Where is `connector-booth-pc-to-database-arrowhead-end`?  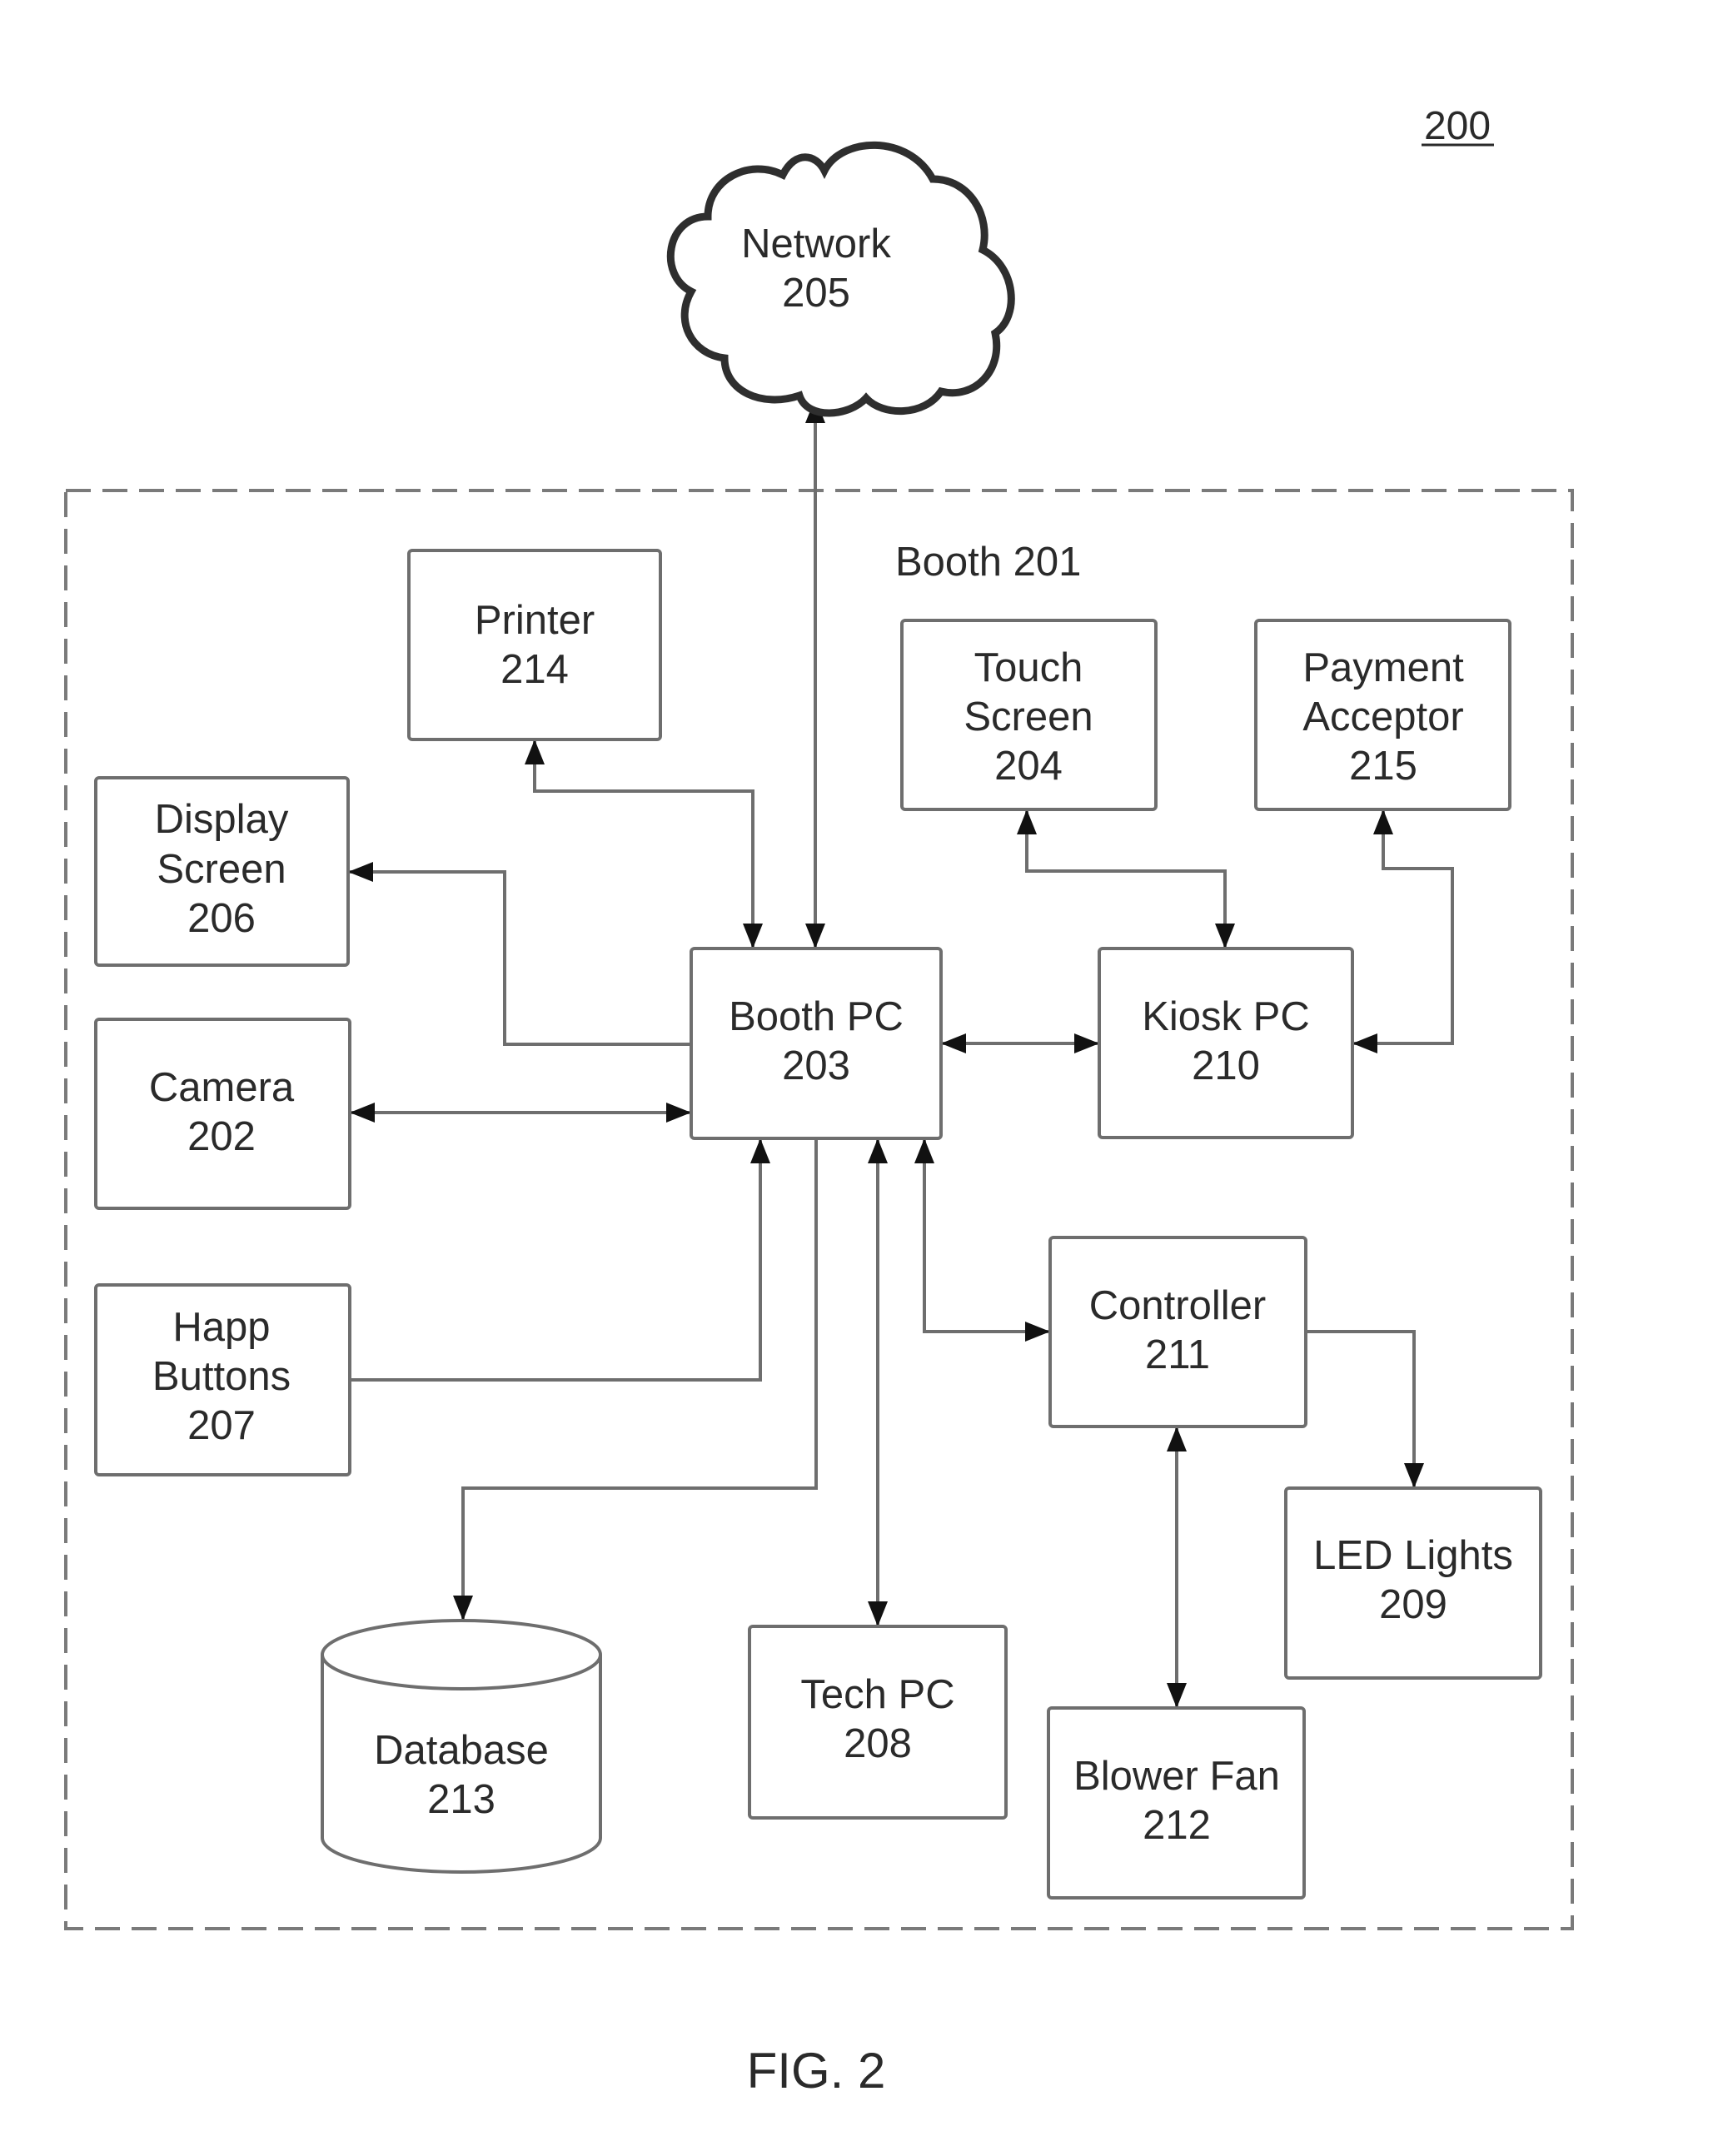 connector-booth-pc-to-database-arrowhead-end is located at coordinates (463, 1608).